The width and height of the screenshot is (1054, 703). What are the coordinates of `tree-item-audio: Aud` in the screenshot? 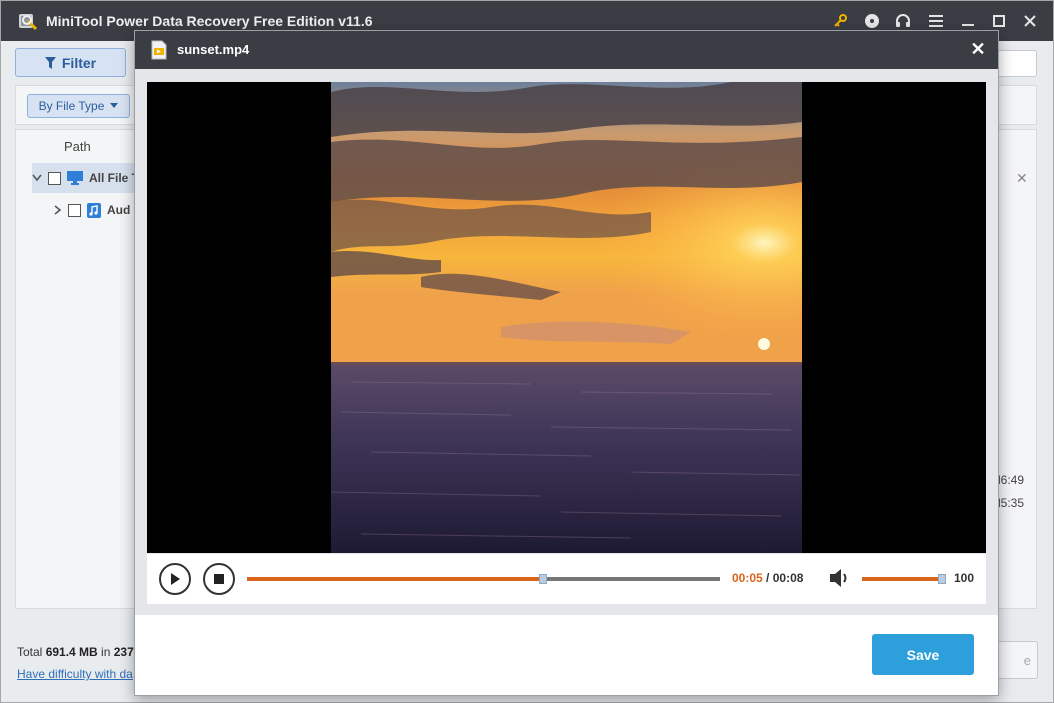 It's located at (92, 210).